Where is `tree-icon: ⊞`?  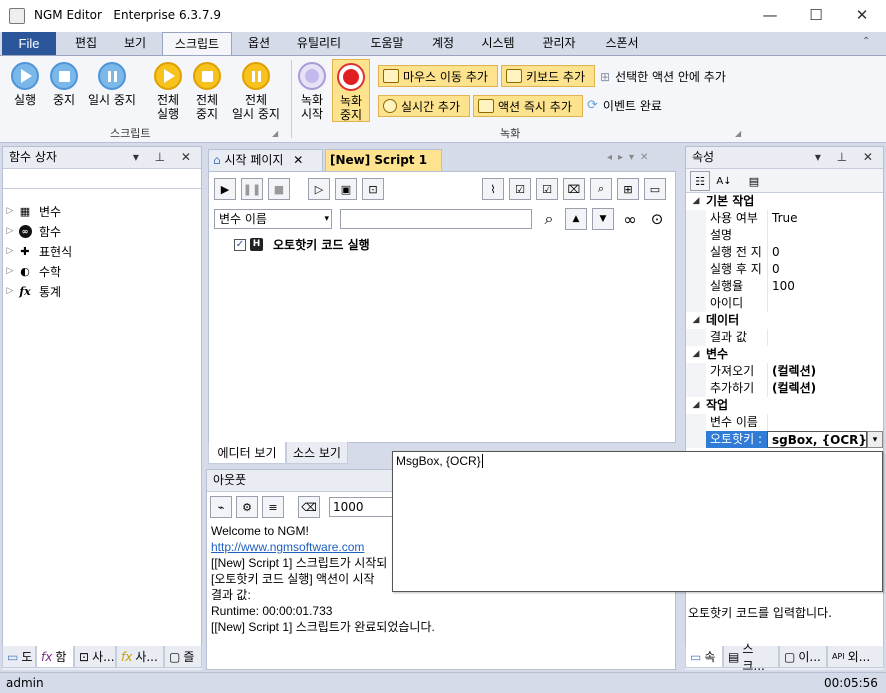
tree-icon: ⊞ is located at coordinates (628, 189).